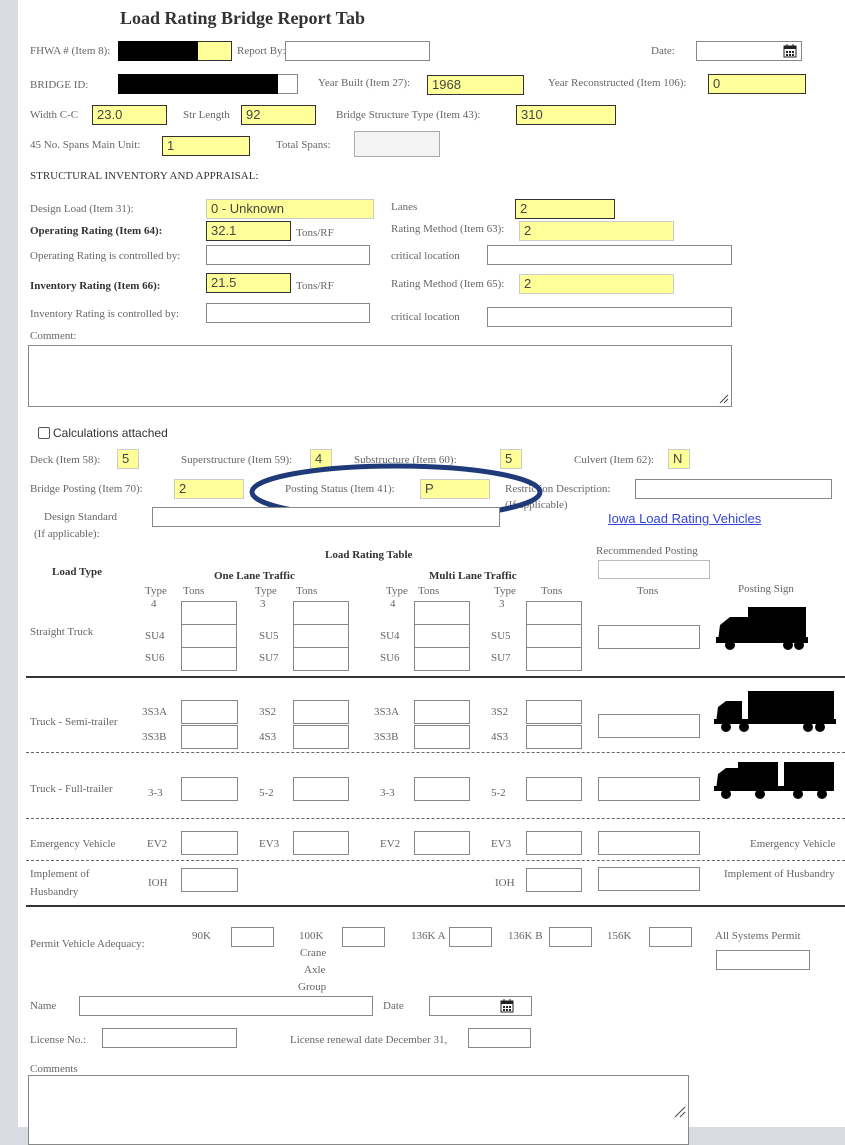 The image size is (845, 1145). I want to click on em-one-ev2, so click(209, 843).